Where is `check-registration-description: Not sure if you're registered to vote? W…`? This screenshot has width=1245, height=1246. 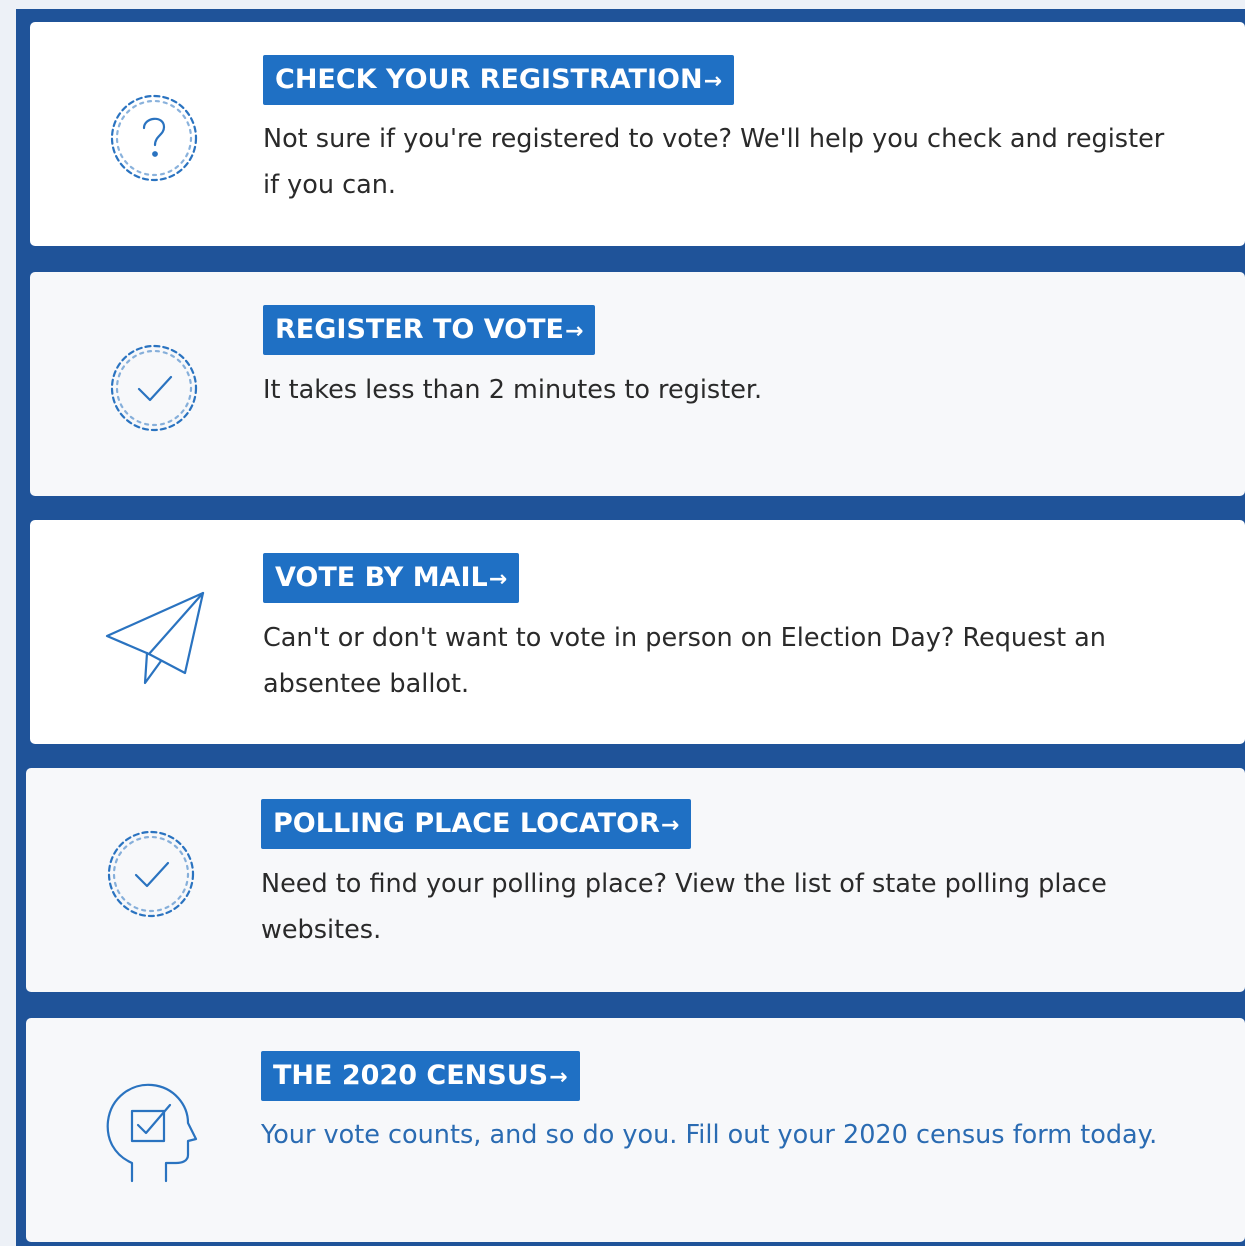 check-registration-description: Not sure if you're registered to vote? W… is located at coordinates (714, 162).